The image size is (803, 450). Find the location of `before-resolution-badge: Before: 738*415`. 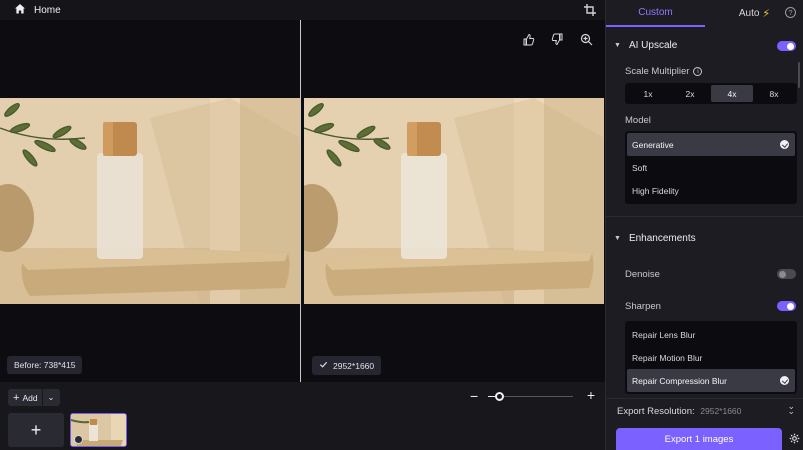

before-resolution-badge: Before: 738*415 is located at coordinates (45, 365).